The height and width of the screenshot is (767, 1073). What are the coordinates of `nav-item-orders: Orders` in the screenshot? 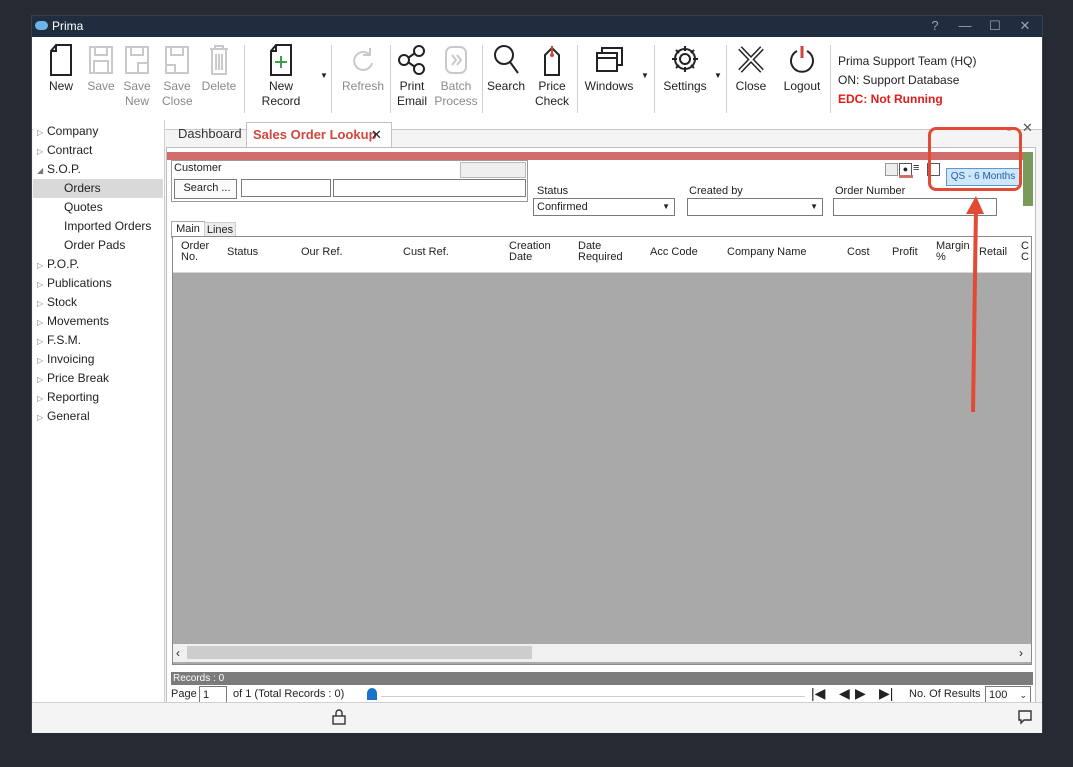 It's located at (98, 188).